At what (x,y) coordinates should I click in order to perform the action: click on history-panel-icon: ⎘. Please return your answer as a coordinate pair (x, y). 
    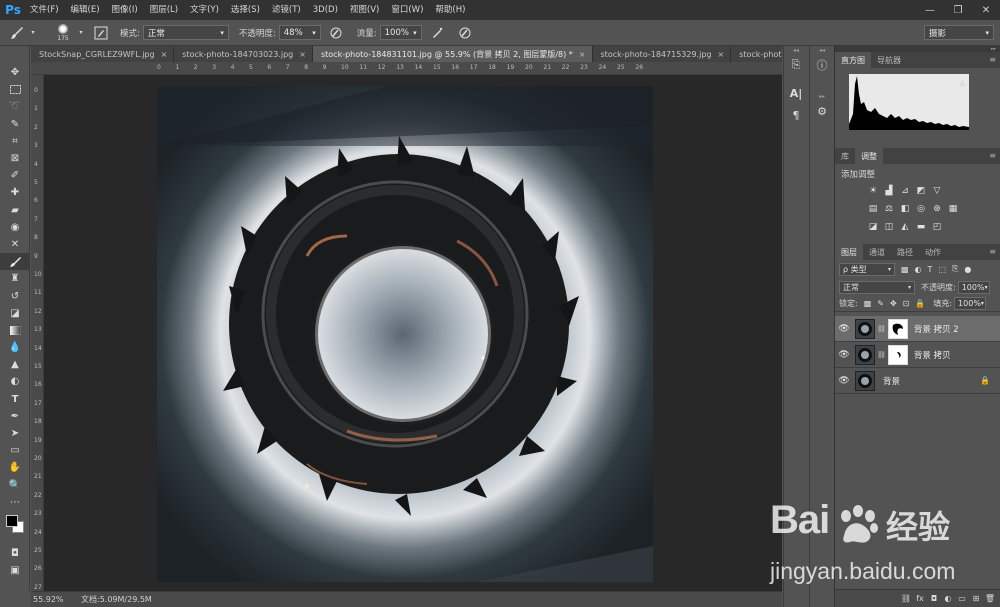
    Looking at the image, I should click on (796, 65).